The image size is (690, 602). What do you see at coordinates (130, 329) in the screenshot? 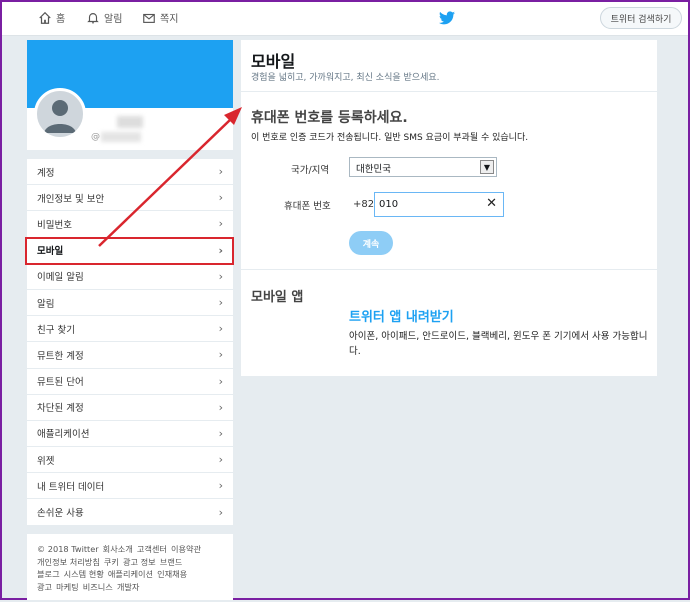
I see `sidebar-item-find-friends: 친구 찾기 ›` at bounding box center [130, 329].